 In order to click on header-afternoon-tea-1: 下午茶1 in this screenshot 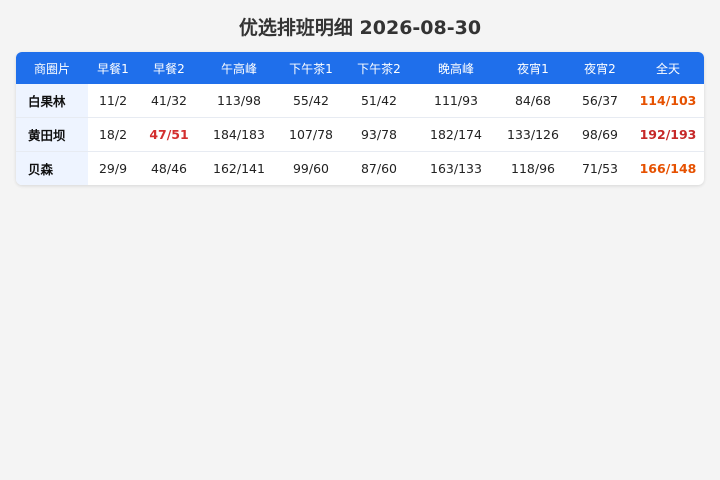, I will do `click(311, 68)`.